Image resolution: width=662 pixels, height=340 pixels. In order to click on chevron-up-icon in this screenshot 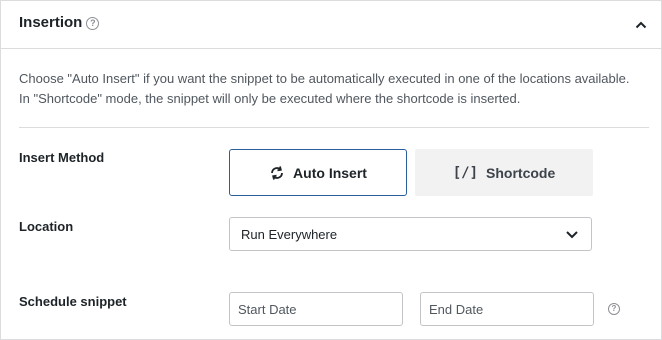, I will do `click(641, 25)`.